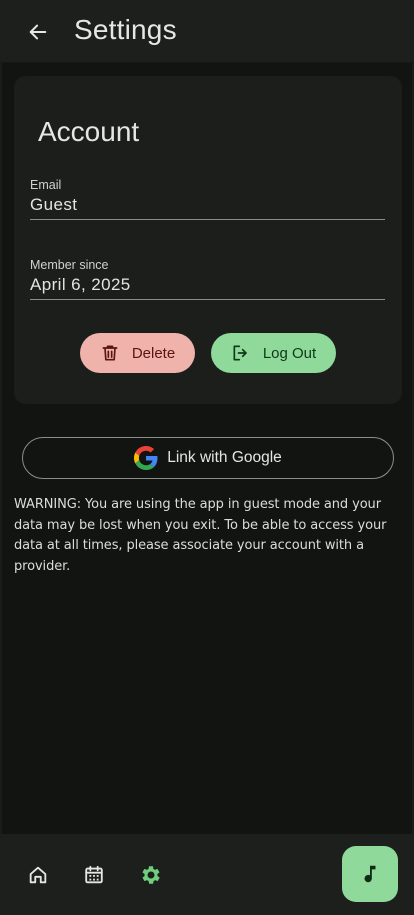 Image resolution: width=414 pixels, height=915 pixels. I want to click on account-title: Account, so click(89, 131).